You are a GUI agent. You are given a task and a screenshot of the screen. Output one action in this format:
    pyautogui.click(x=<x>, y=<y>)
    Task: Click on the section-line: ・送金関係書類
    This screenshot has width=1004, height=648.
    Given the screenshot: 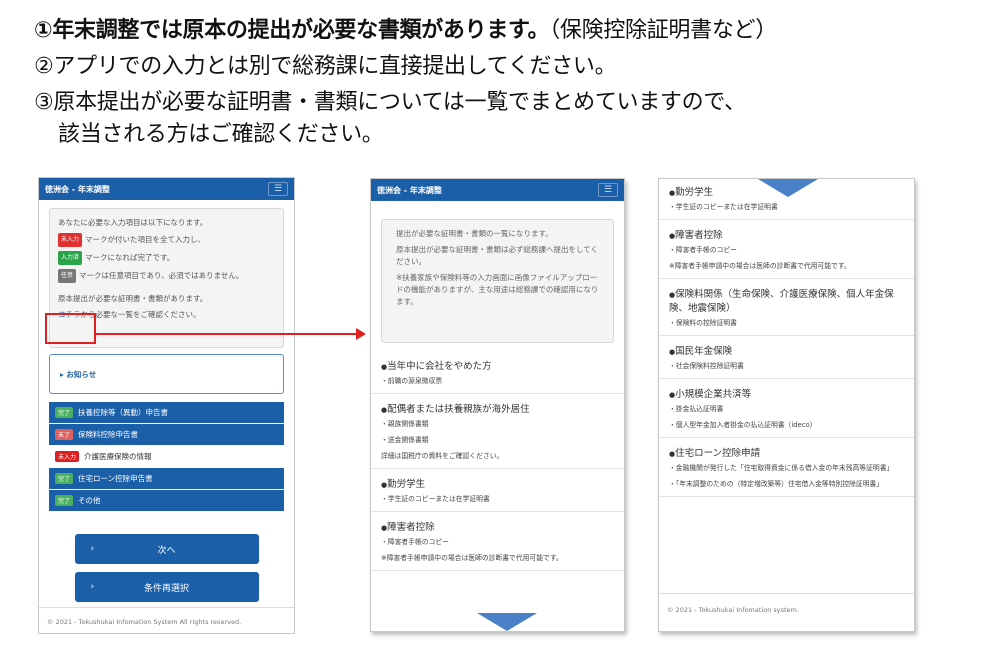 What is the action you would take?
    pyautogui.click(x=405, y=440)
    